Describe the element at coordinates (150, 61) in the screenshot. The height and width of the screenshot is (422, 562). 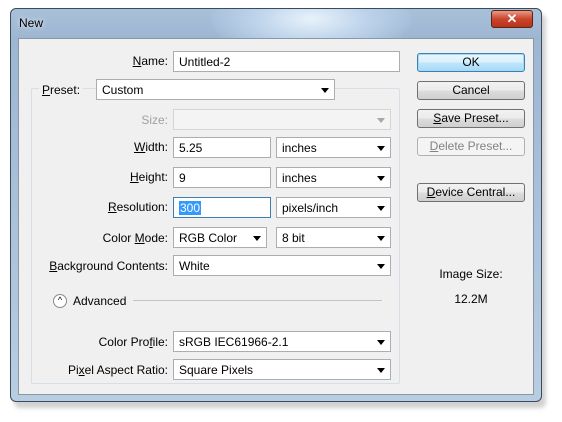
I see `name-label: Name:` at that location.